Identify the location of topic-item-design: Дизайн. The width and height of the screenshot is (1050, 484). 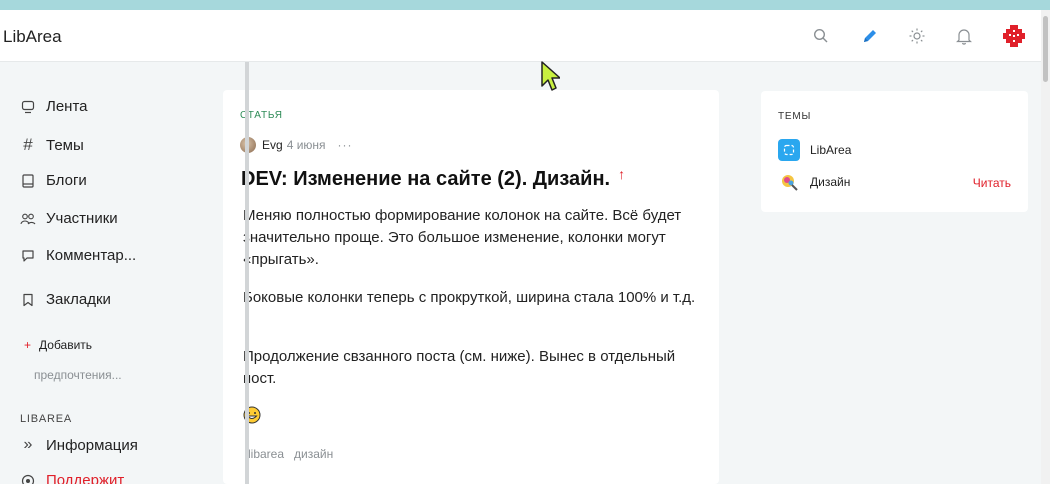
(814, 182).